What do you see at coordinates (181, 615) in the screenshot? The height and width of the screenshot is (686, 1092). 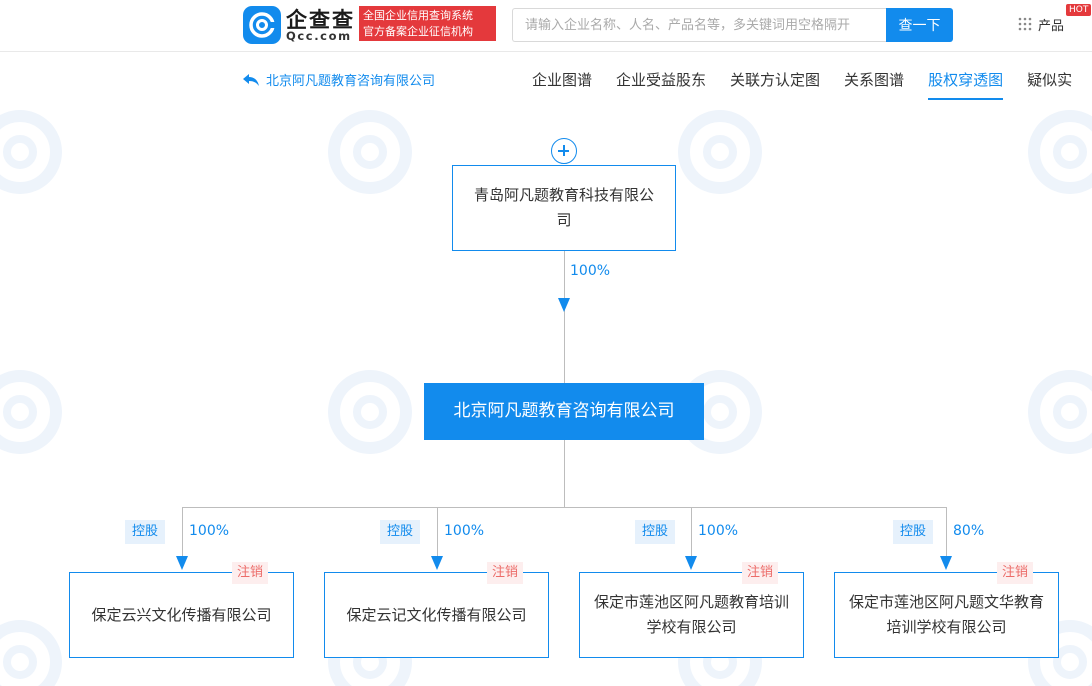 I see `child-company-node: 保定云兴文化传播有限公司` at bounding box center [181, 615].